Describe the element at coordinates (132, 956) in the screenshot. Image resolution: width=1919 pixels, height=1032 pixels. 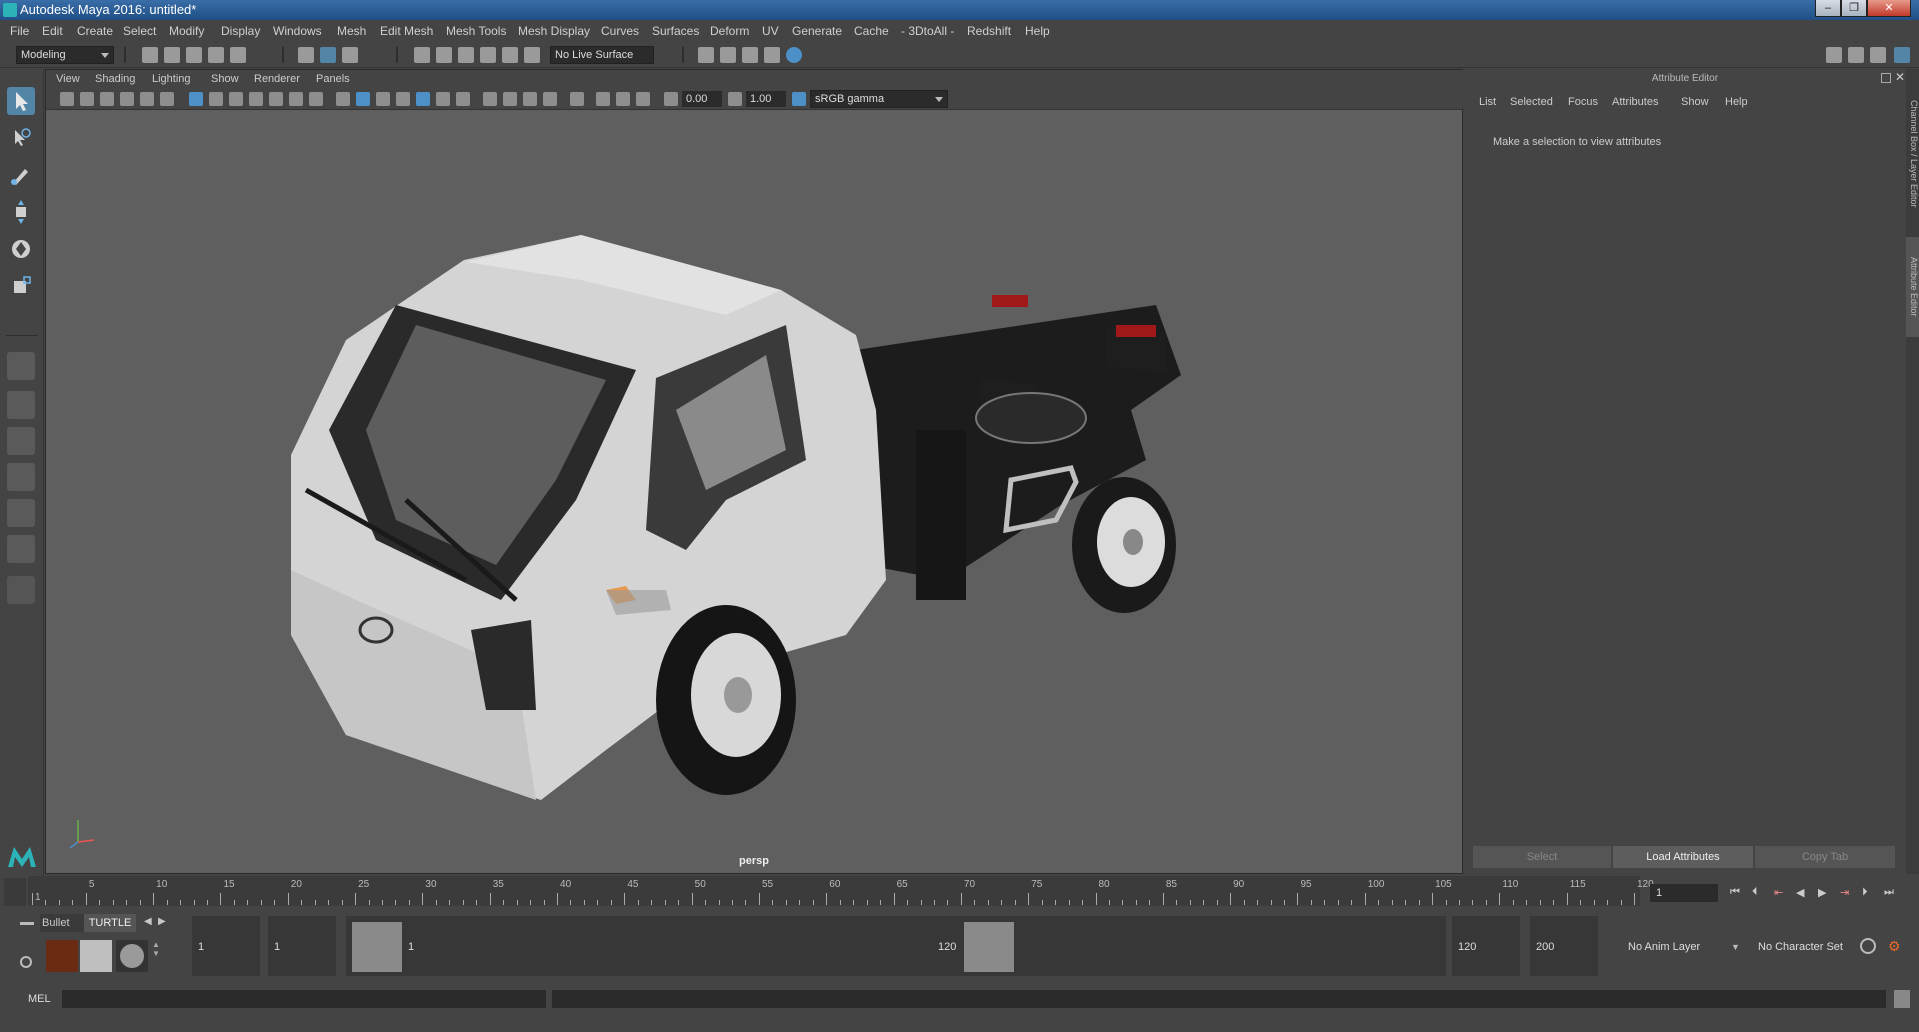
I see `turtle-surface-icon` at that location.